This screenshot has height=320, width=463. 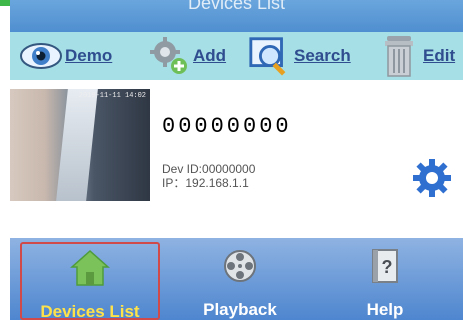 I want to click on tab-devices-list-label: Devices List, so click(x=90, y=311).